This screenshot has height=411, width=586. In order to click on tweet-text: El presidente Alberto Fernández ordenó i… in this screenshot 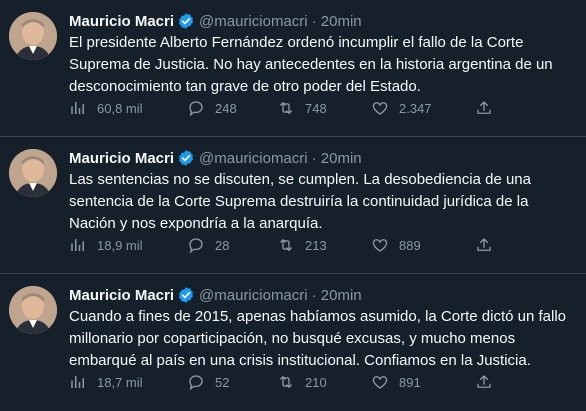, I will do `click(311, 64)`.